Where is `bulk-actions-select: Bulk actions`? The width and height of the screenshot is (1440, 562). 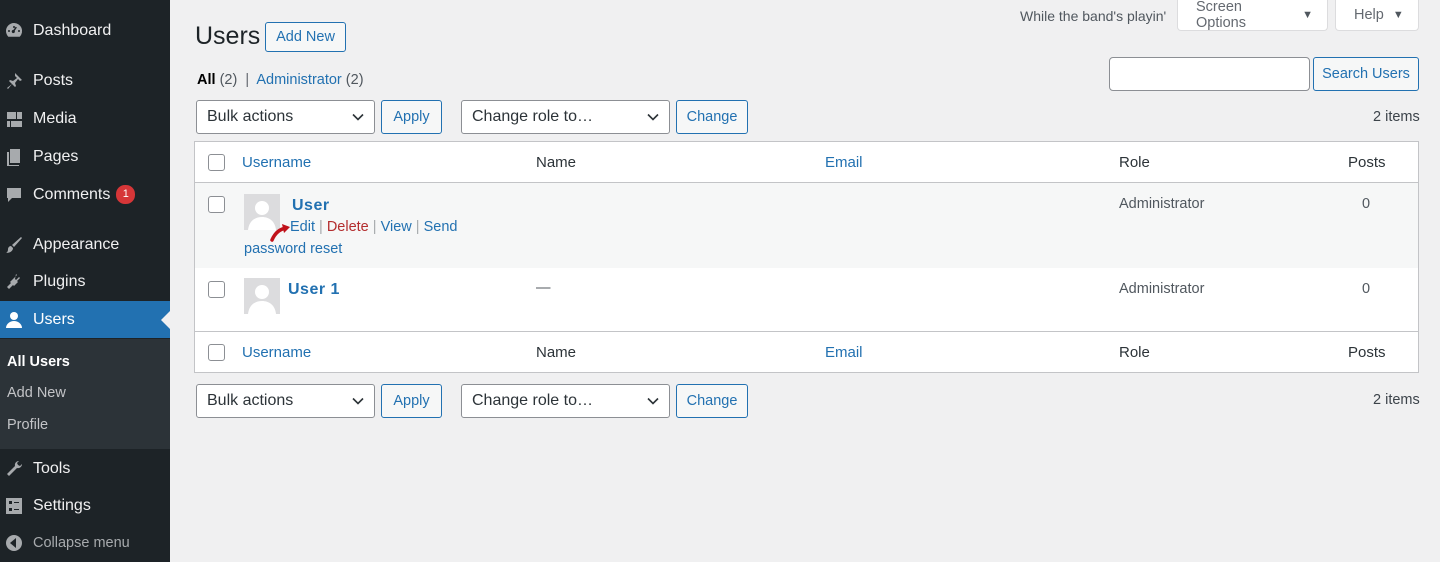
bulk-actions-select: Bulk actions is located at coordinates (285, 117).